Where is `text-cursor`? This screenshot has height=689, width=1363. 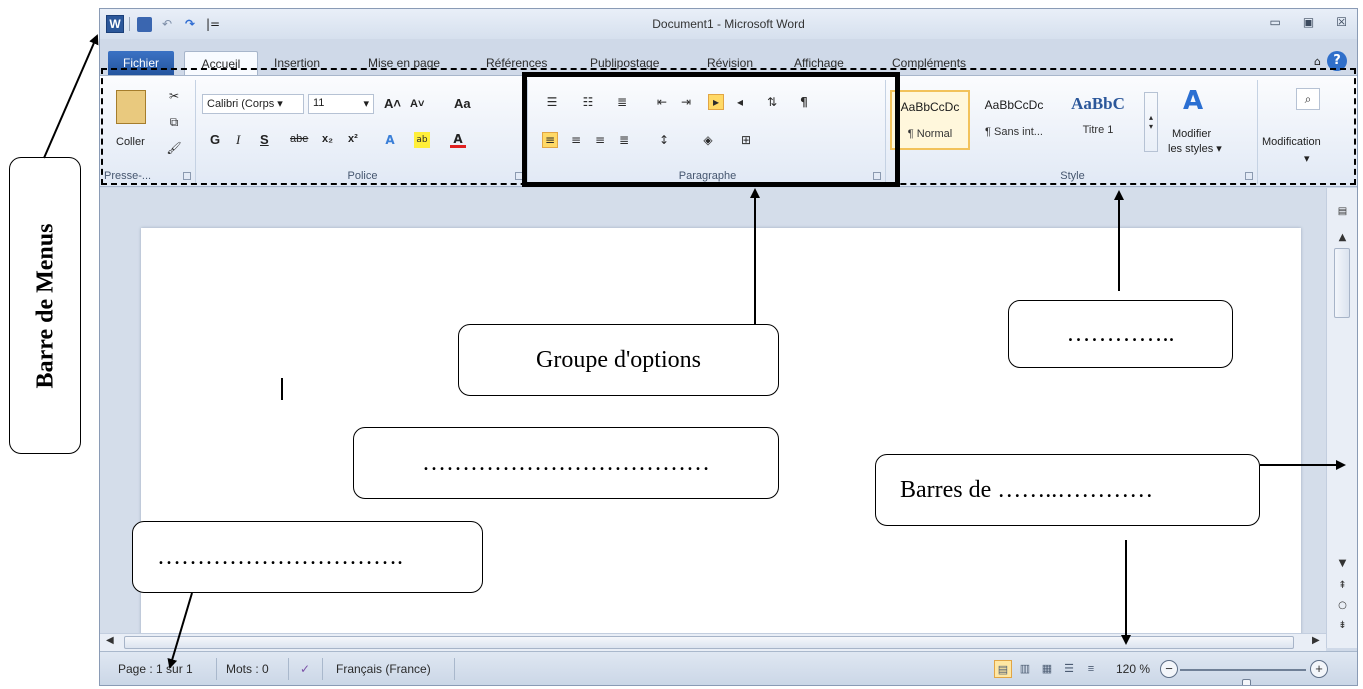 text-cursor is located at coordinates (282, 389).